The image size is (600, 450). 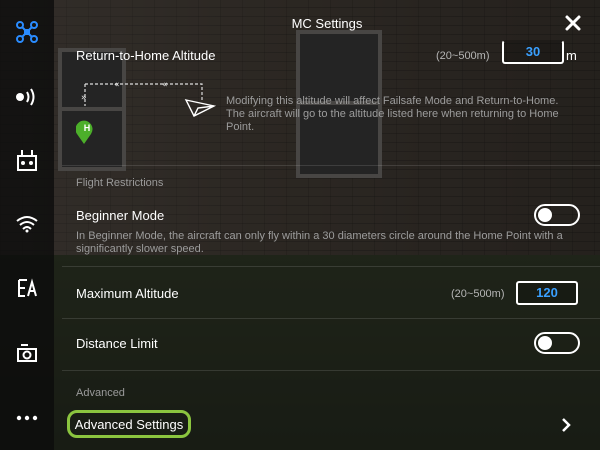 I want to click on max-altitude-input: 120, so click(x=547, y=293).